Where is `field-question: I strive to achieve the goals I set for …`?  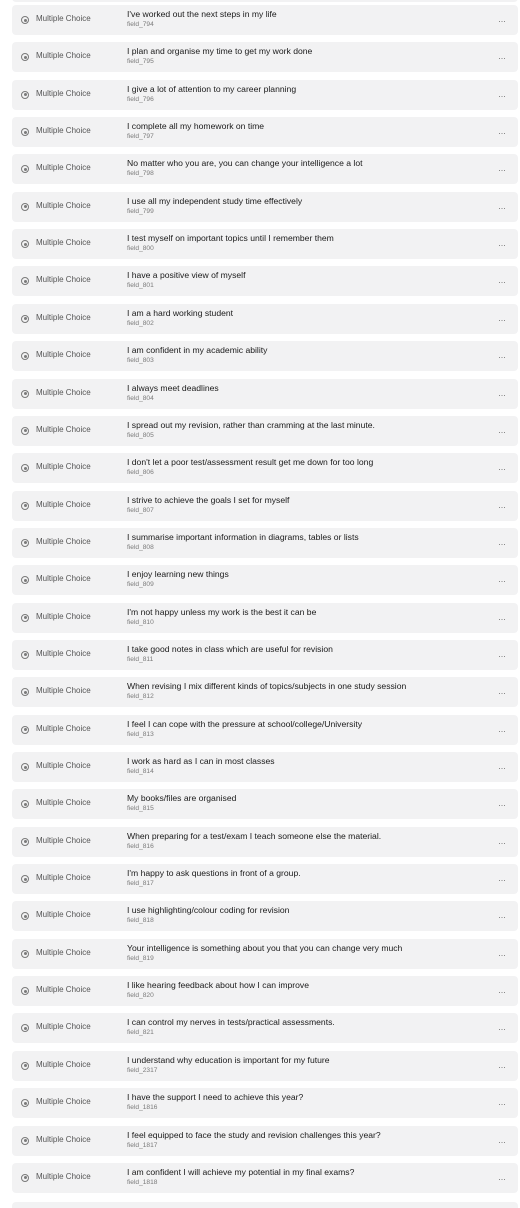 field-question: I strive to achieve the goals I set for … is located at coordinates (208, 499).